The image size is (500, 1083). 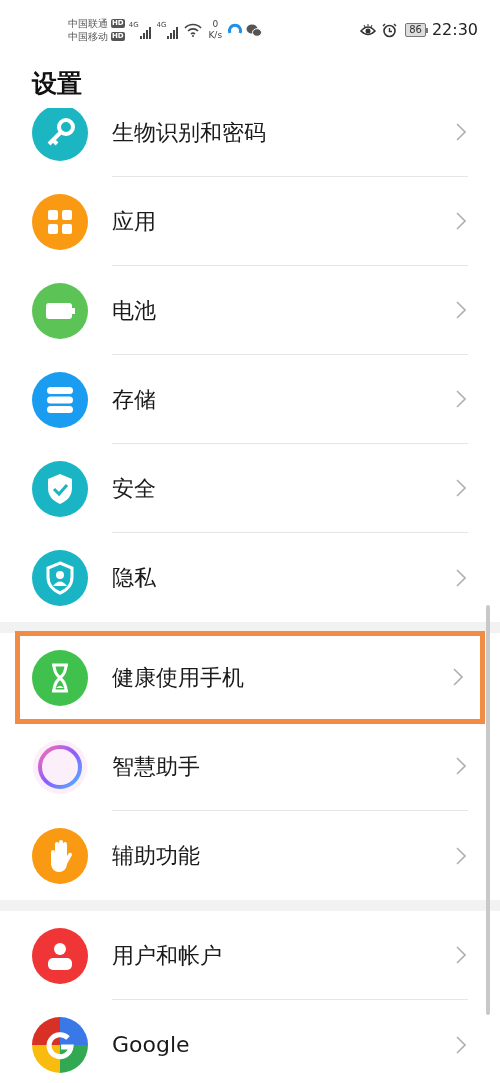 I want to click on item-label: Google, so click(x=151, y=1045).